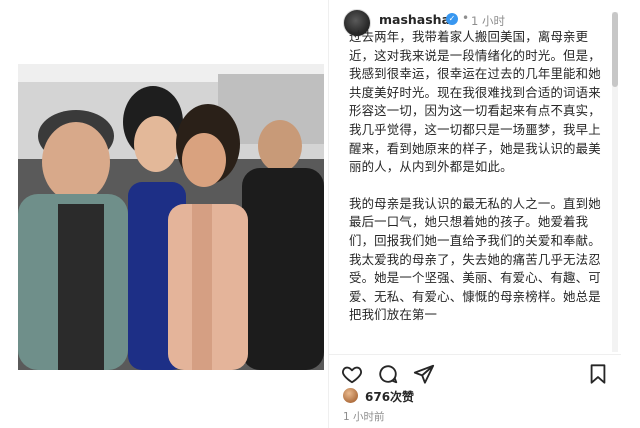 The width and height of the screenshot is (640, 428). Describe the element at coordinates (475, 369) in the screenshot. I see `action-bar` at that location.